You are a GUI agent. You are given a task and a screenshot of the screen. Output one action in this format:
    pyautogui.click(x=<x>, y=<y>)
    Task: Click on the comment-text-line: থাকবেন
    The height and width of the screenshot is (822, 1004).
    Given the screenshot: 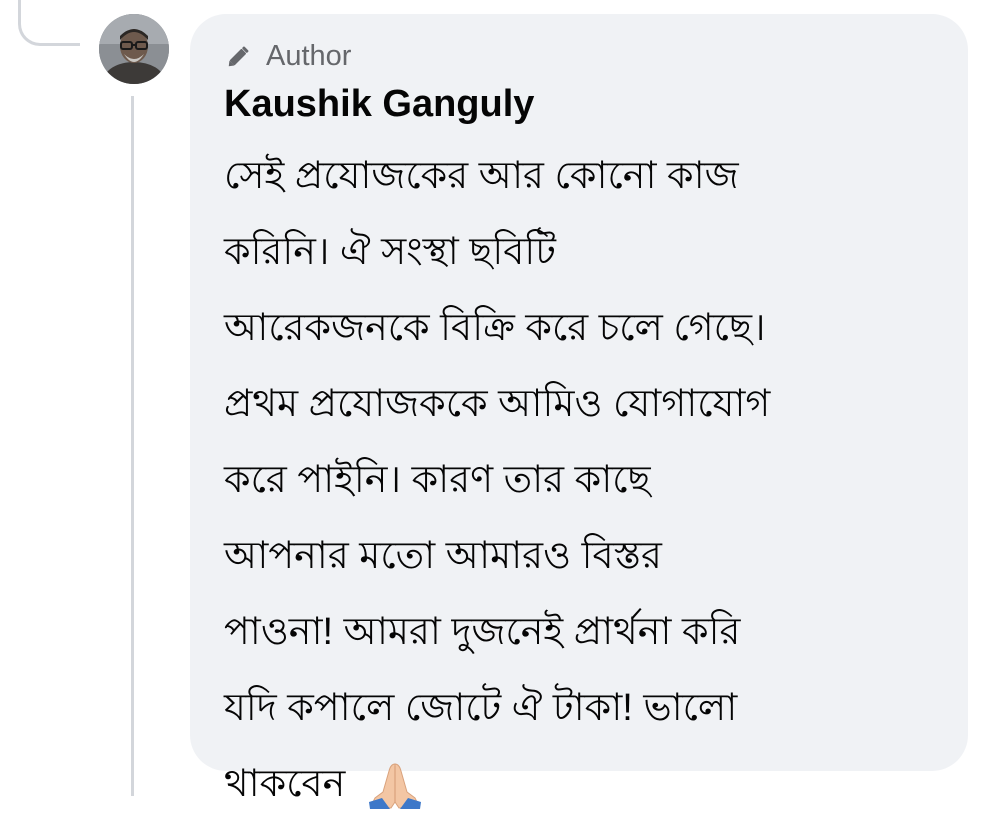 What is the action you would take?
    pyautogui.click(x=285, y=784)
    